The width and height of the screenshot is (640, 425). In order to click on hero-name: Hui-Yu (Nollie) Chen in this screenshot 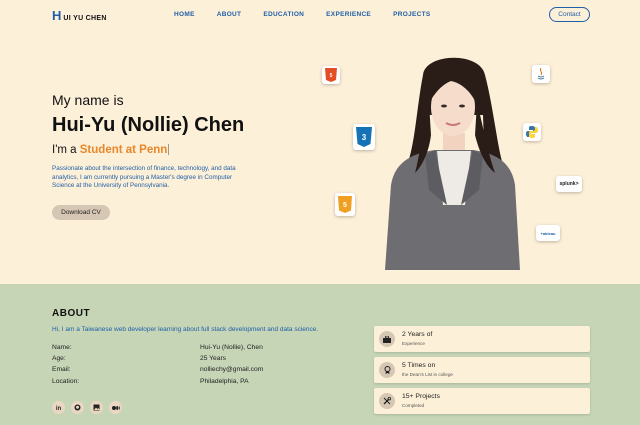, I will do `click(148, 125)`.